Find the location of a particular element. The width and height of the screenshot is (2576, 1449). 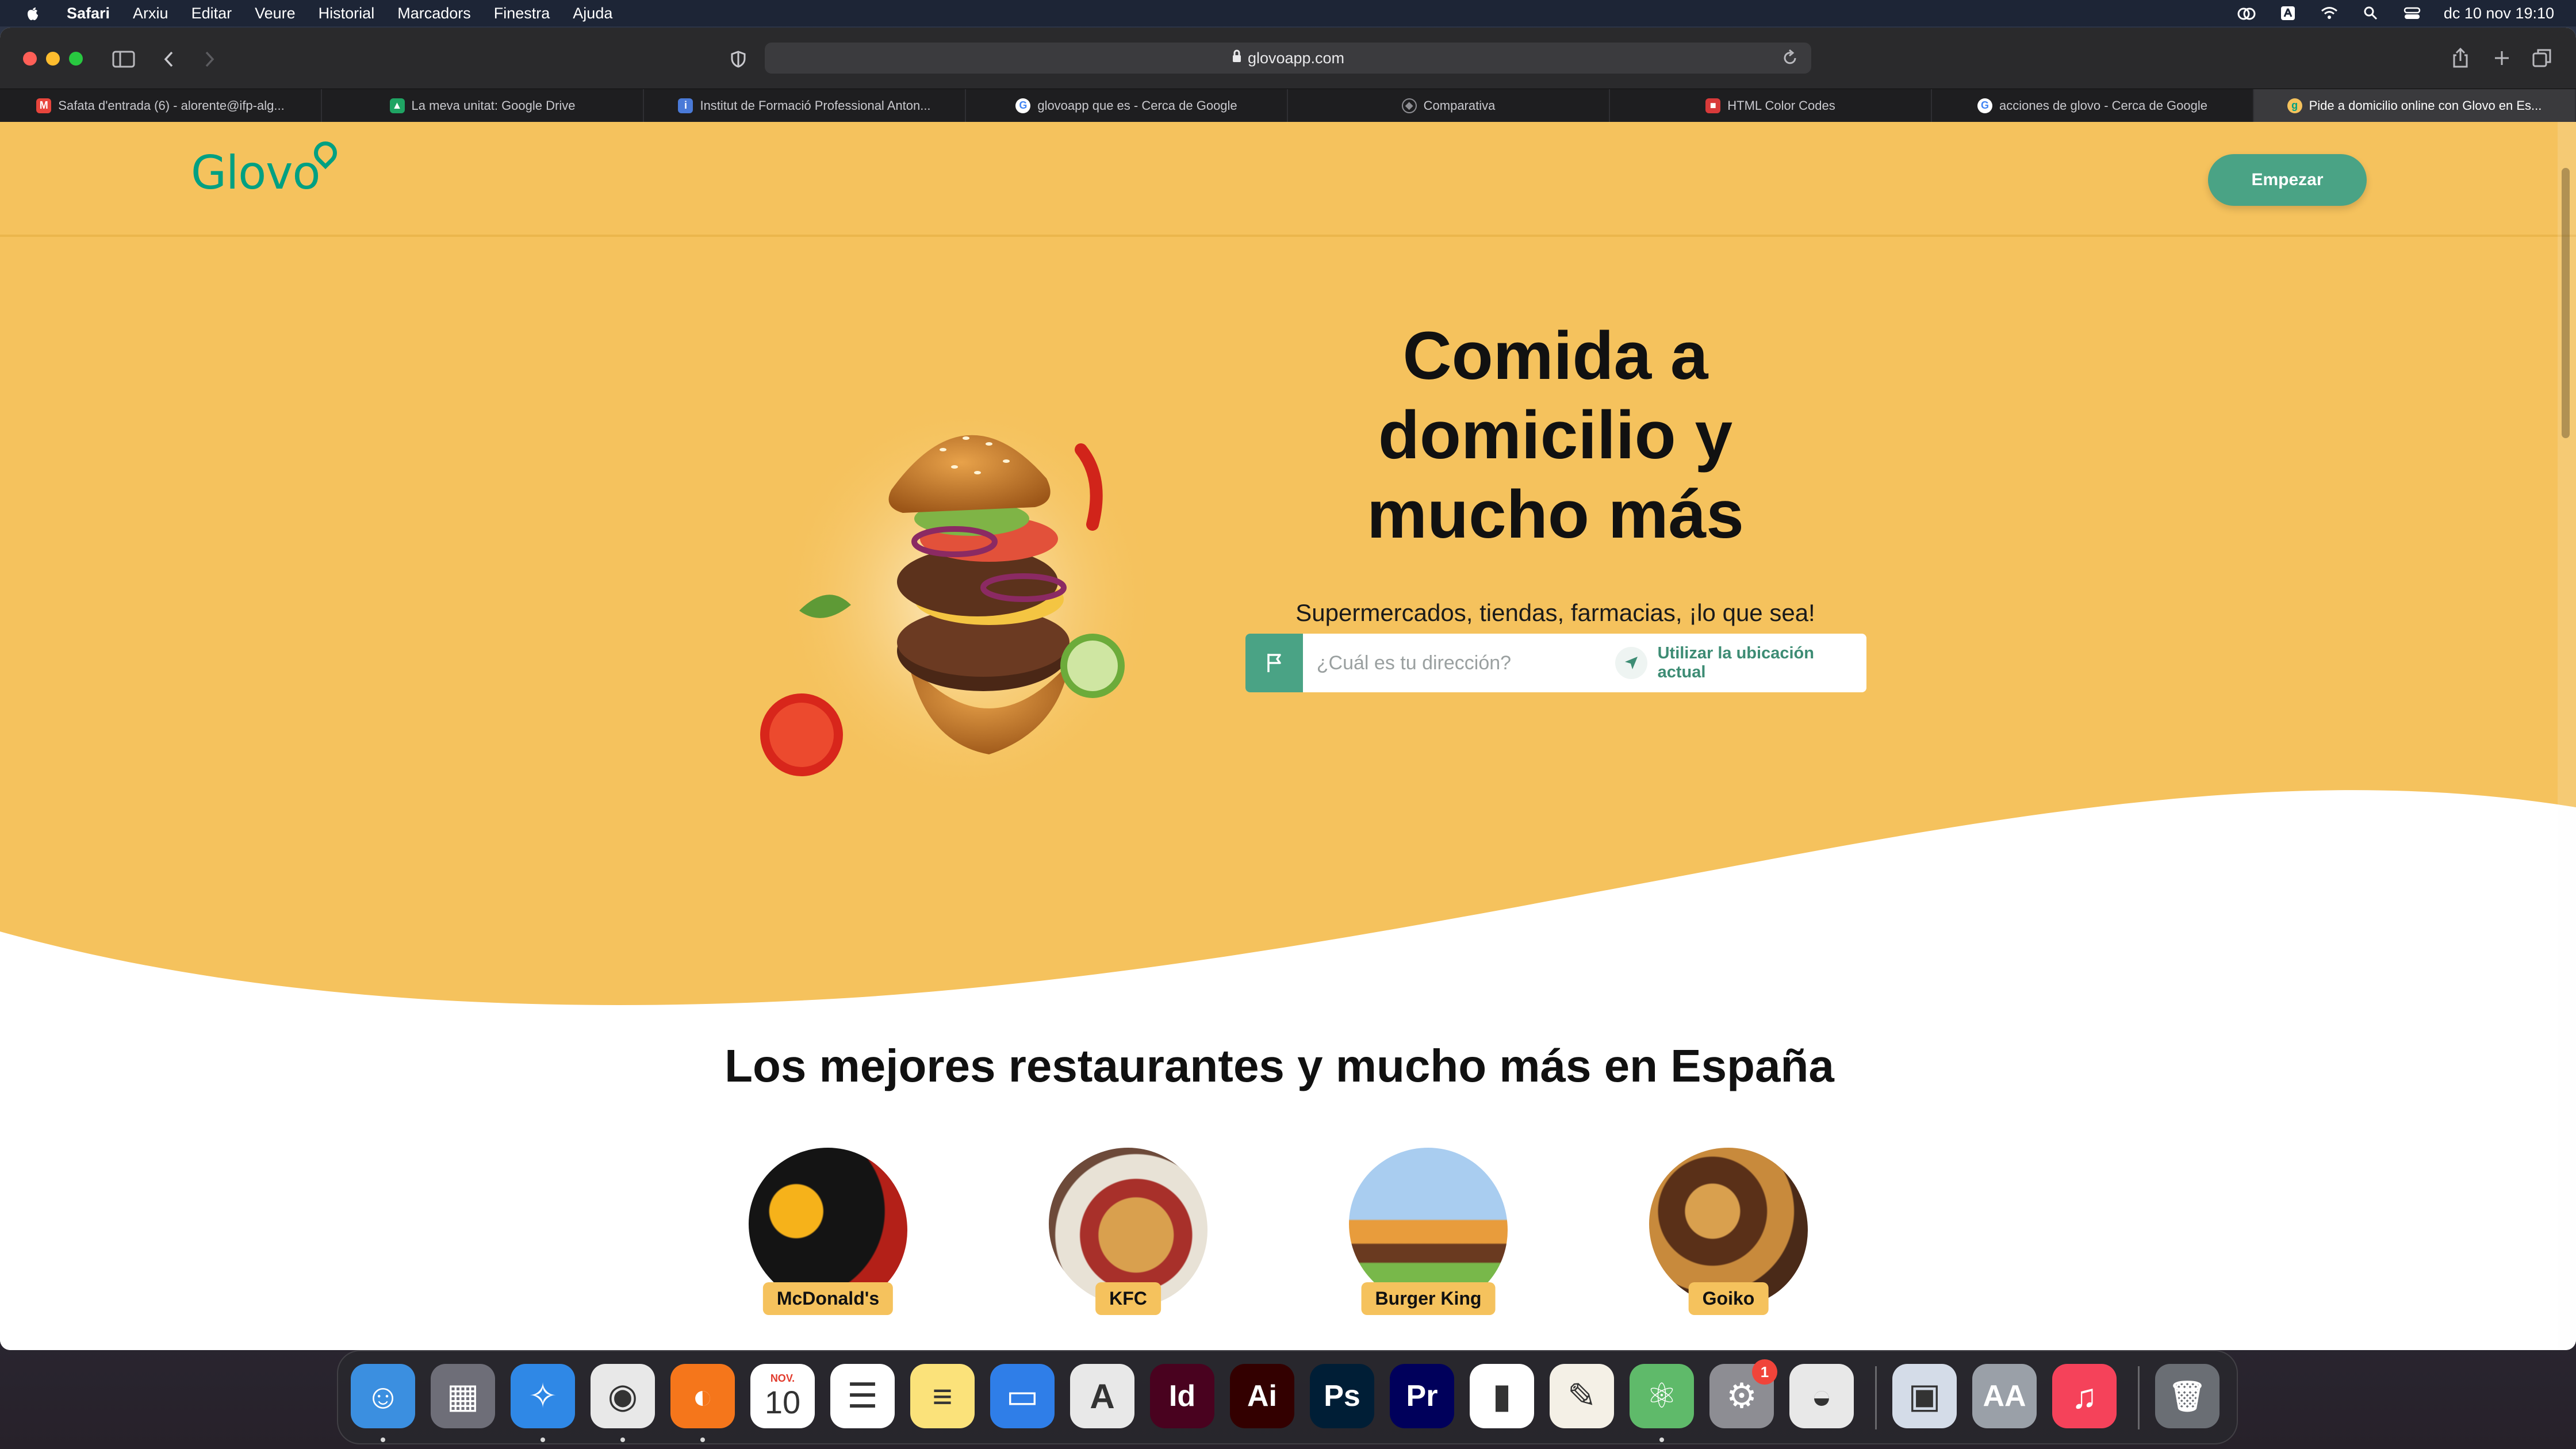

tab-overview-icon is located at coordinates (2542, 58).